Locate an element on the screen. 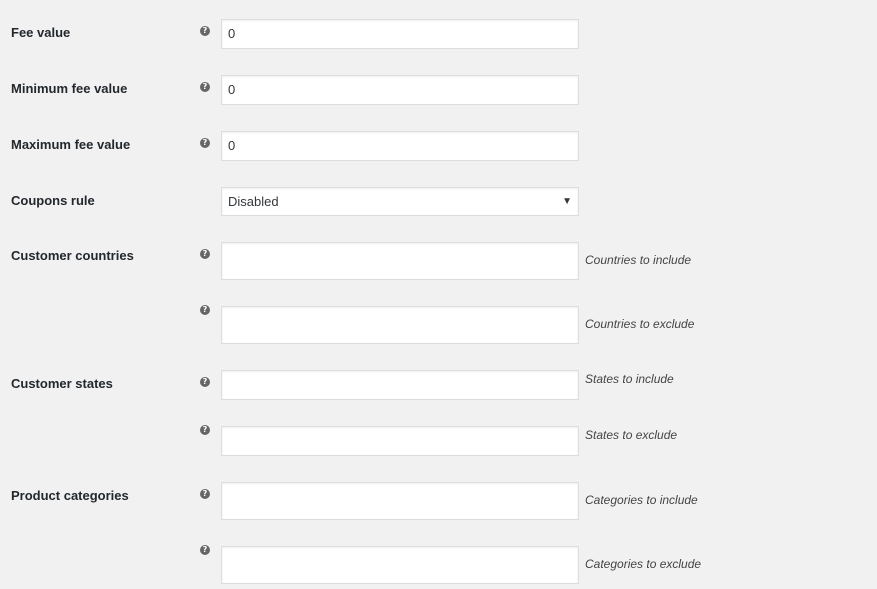 The width and height of the screenshot is (877, 589). countries-include-help-icon: ? is located at coordinates (205, 254).